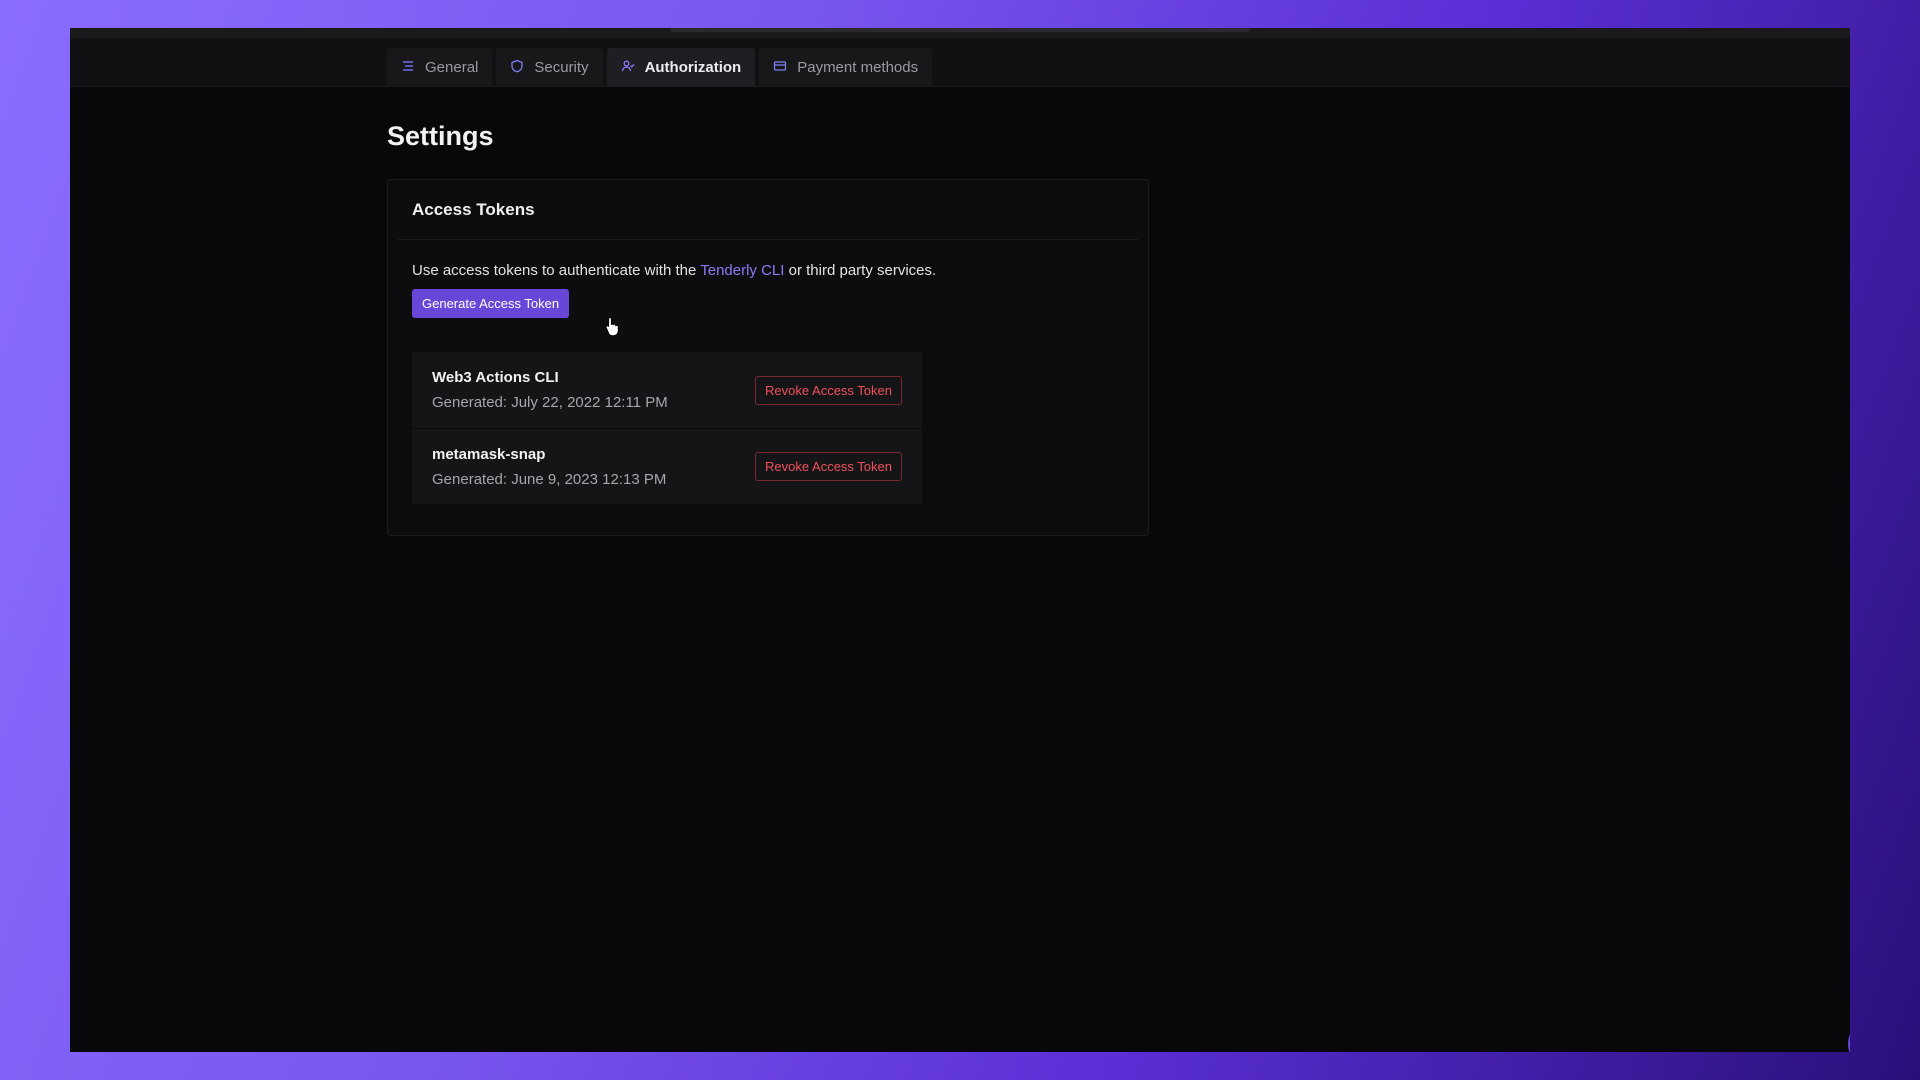 The height and width of the screenshot is (1080, 1920). Describe the element at coordinates (452, 67) in the screenshot. I see `tab-label: General` at that location.